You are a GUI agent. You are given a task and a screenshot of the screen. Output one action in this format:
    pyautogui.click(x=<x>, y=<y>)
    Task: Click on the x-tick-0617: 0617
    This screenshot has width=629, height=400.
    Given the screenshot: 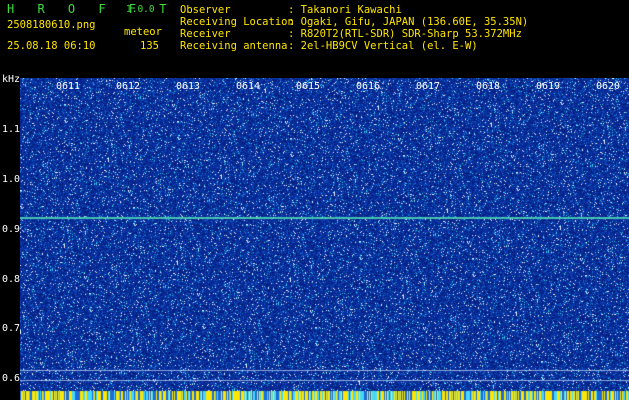 What is the action you would take?
    pyautogui.click(x=428, y=86)
    